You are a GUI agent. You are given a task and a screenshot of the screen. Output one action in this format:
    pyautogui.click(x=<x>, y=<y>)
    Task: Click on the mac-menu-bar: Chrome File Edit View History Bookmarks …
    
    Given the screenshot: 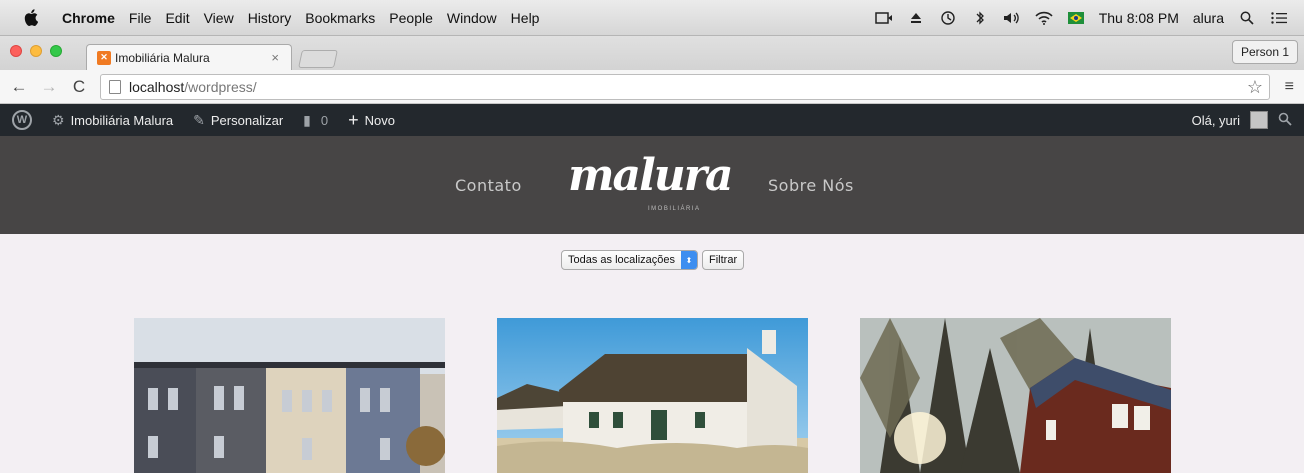 What is the action you would take?
    pyautogui.click(x=652, y=18)
    